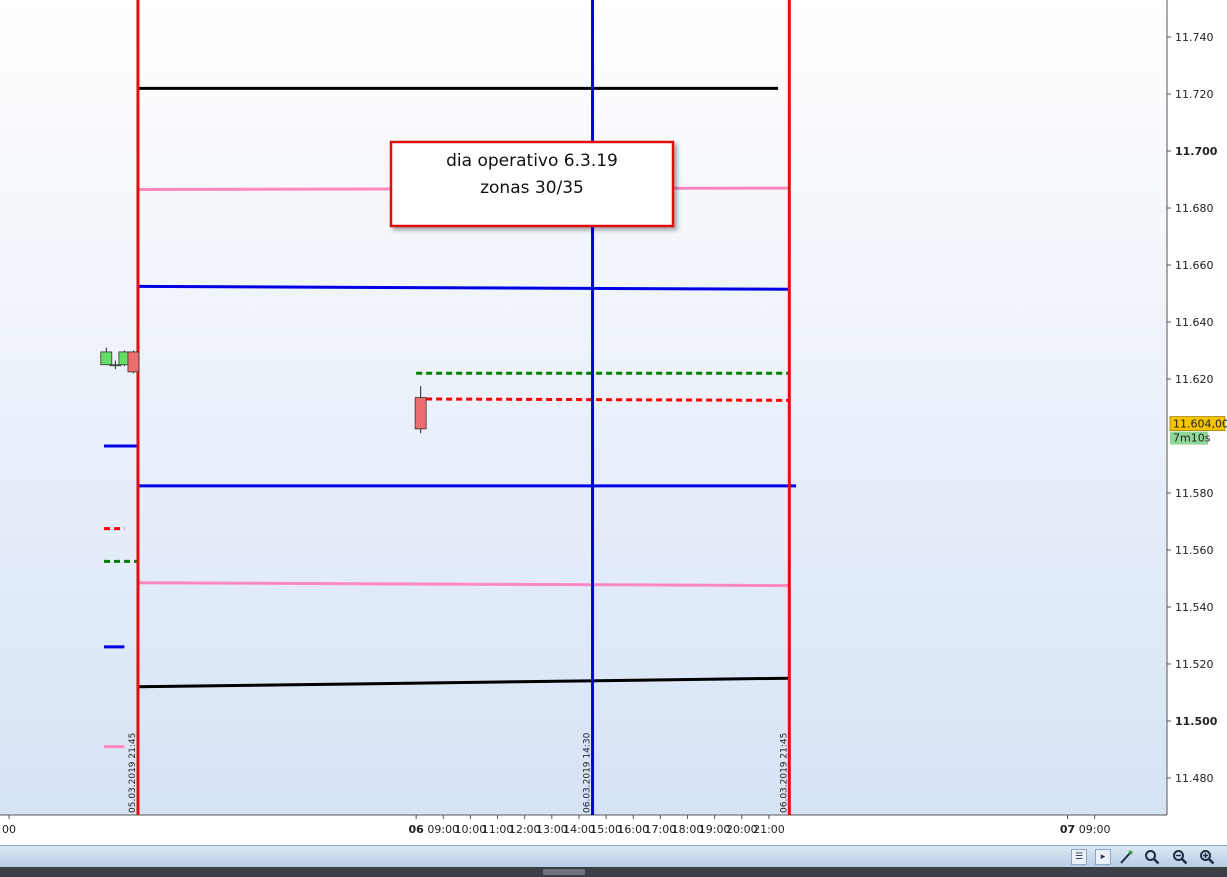 The image size is (1227, 877). What do you see at coordinates (1194, 322) in the screenshot?
I see `y-tick-label: 11.640` at bounding box center [1194, 322].